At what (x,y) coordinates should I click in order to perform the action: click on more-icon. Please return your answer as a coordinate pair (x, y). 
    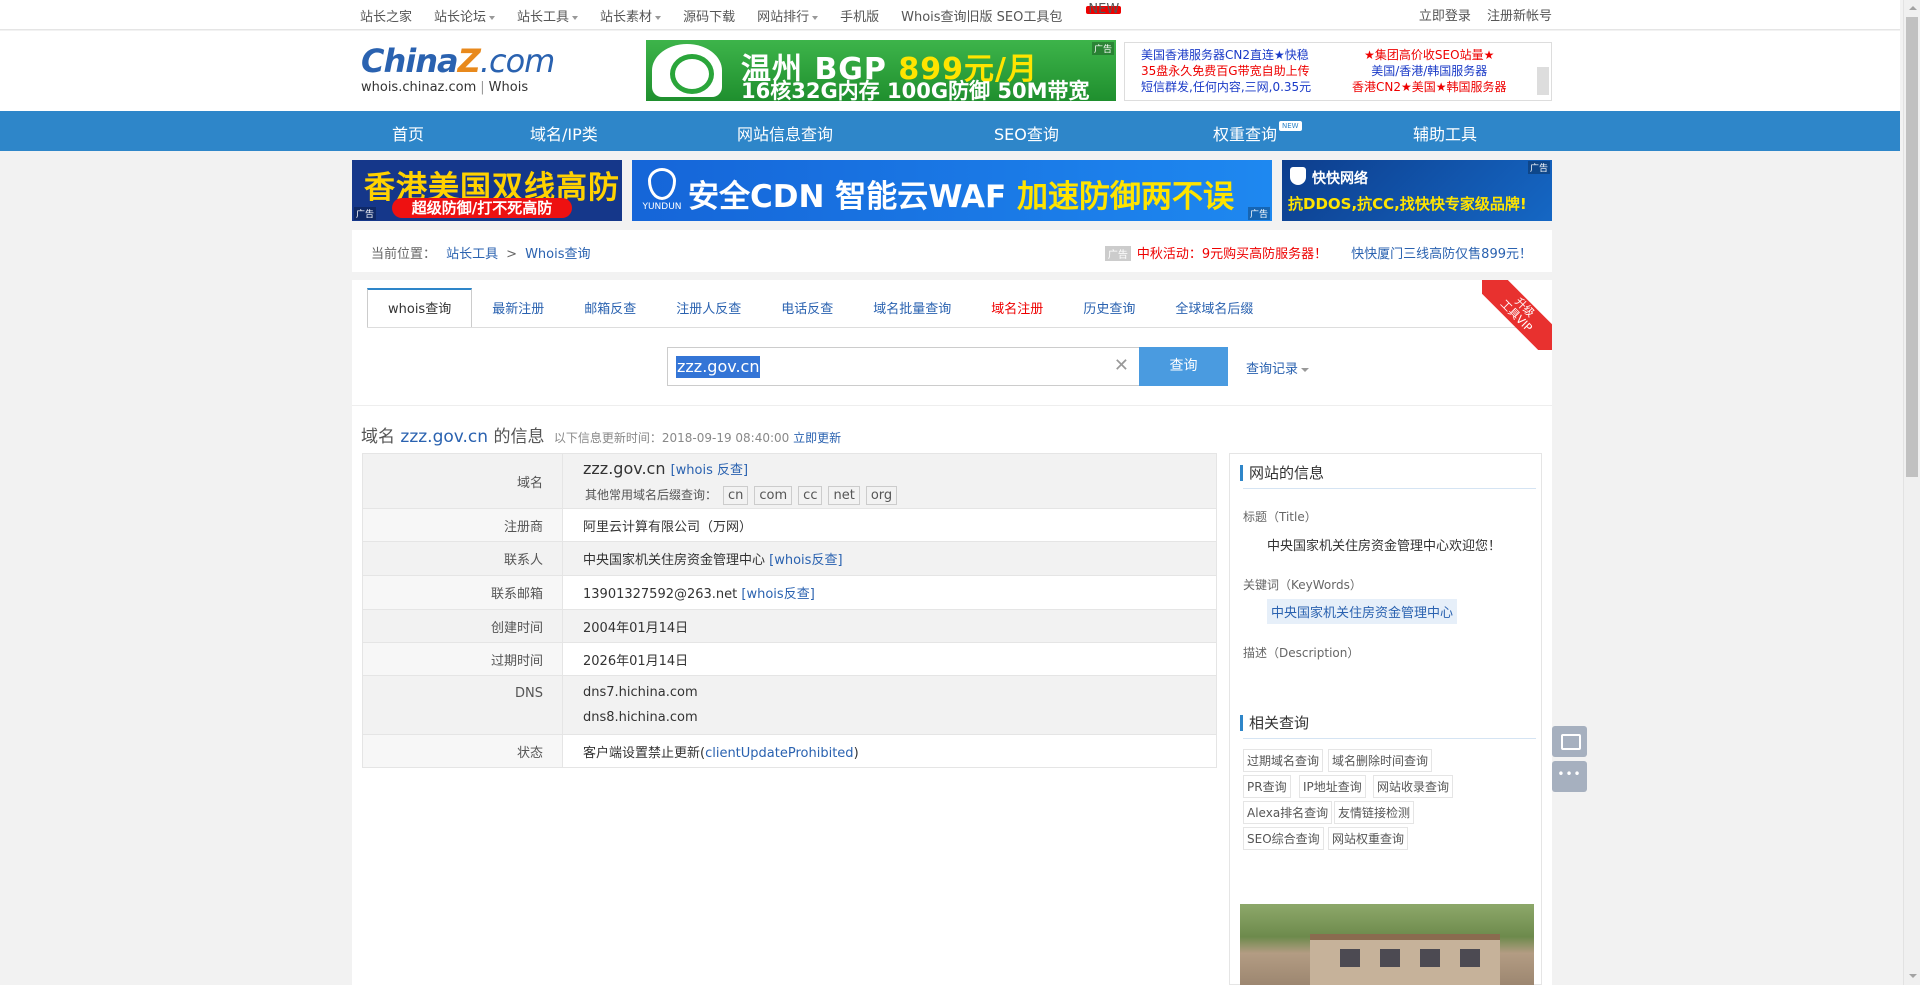
    Looking at the image, I should click on (1569, 776).